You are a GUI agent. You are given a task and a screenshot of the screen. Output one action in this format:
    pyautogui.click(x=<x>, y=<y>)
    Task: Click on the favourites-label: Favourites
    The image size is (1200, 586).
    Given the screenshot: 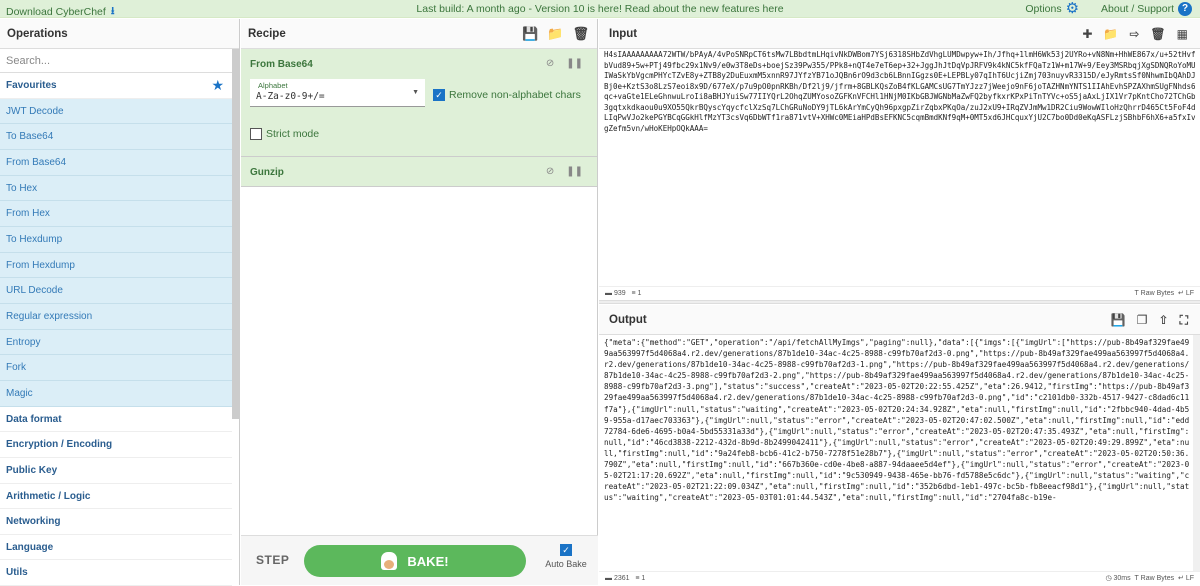 What is the action you would take?
    pyautogui.click(x=31, y=85)
    